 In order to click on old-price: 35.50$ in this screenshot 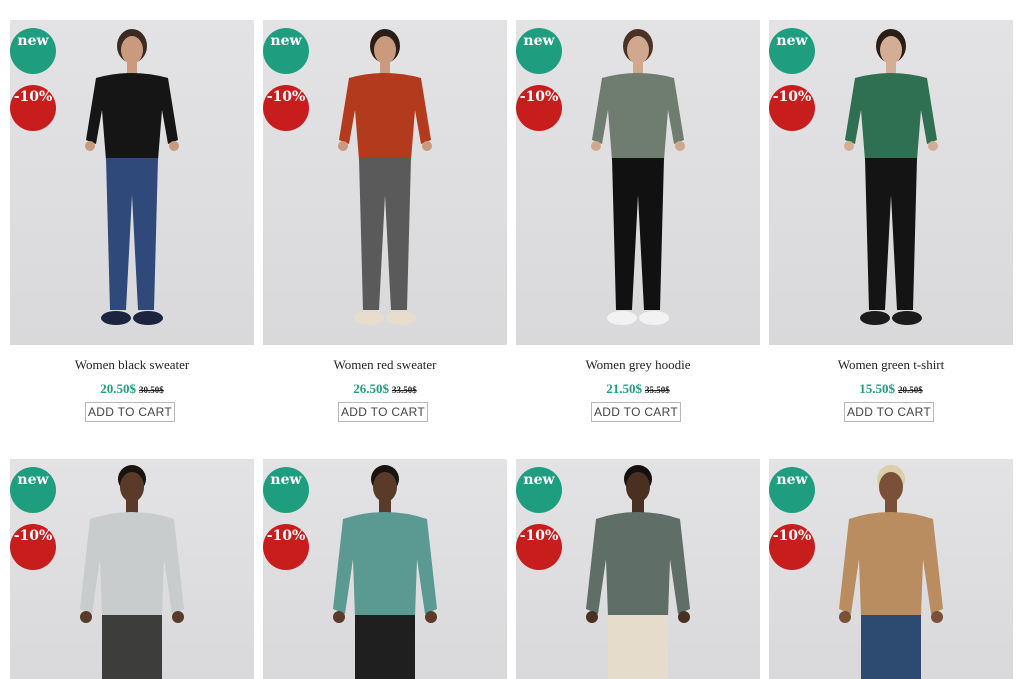, I will do `click(657, 390)`.